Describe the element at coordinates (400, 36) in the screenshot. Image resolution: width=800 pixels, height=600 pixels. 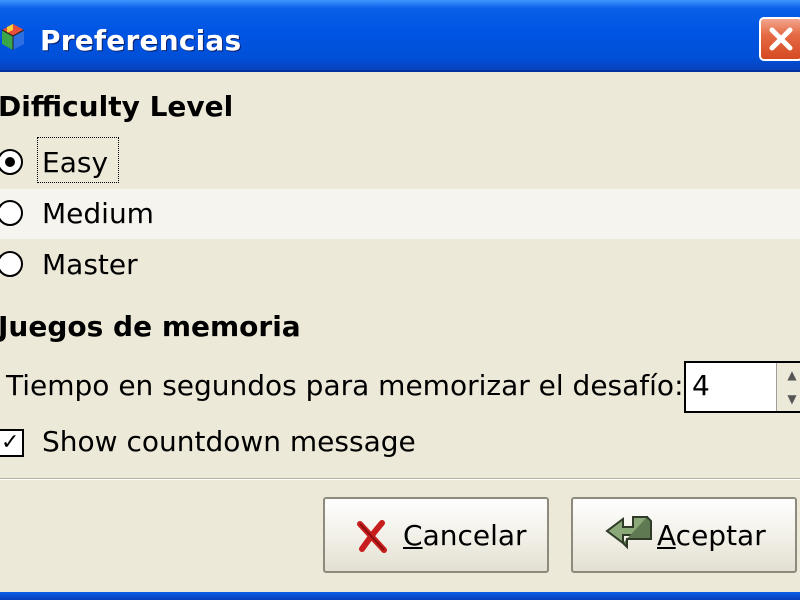
I see `title-bar: Preferencias` at that location.